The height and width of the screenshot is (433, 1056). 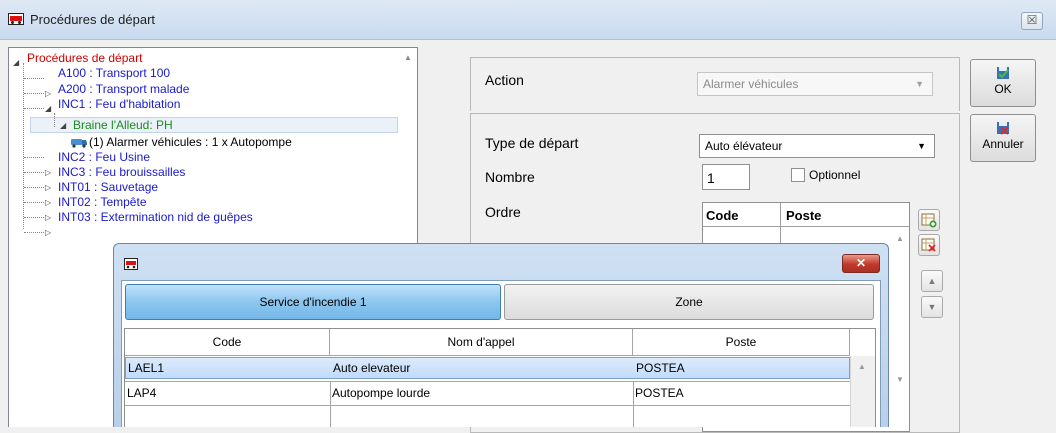 I want to click on tree-node-inc1: INC1 : Feu d'habitation, so click(x=119, y=104).